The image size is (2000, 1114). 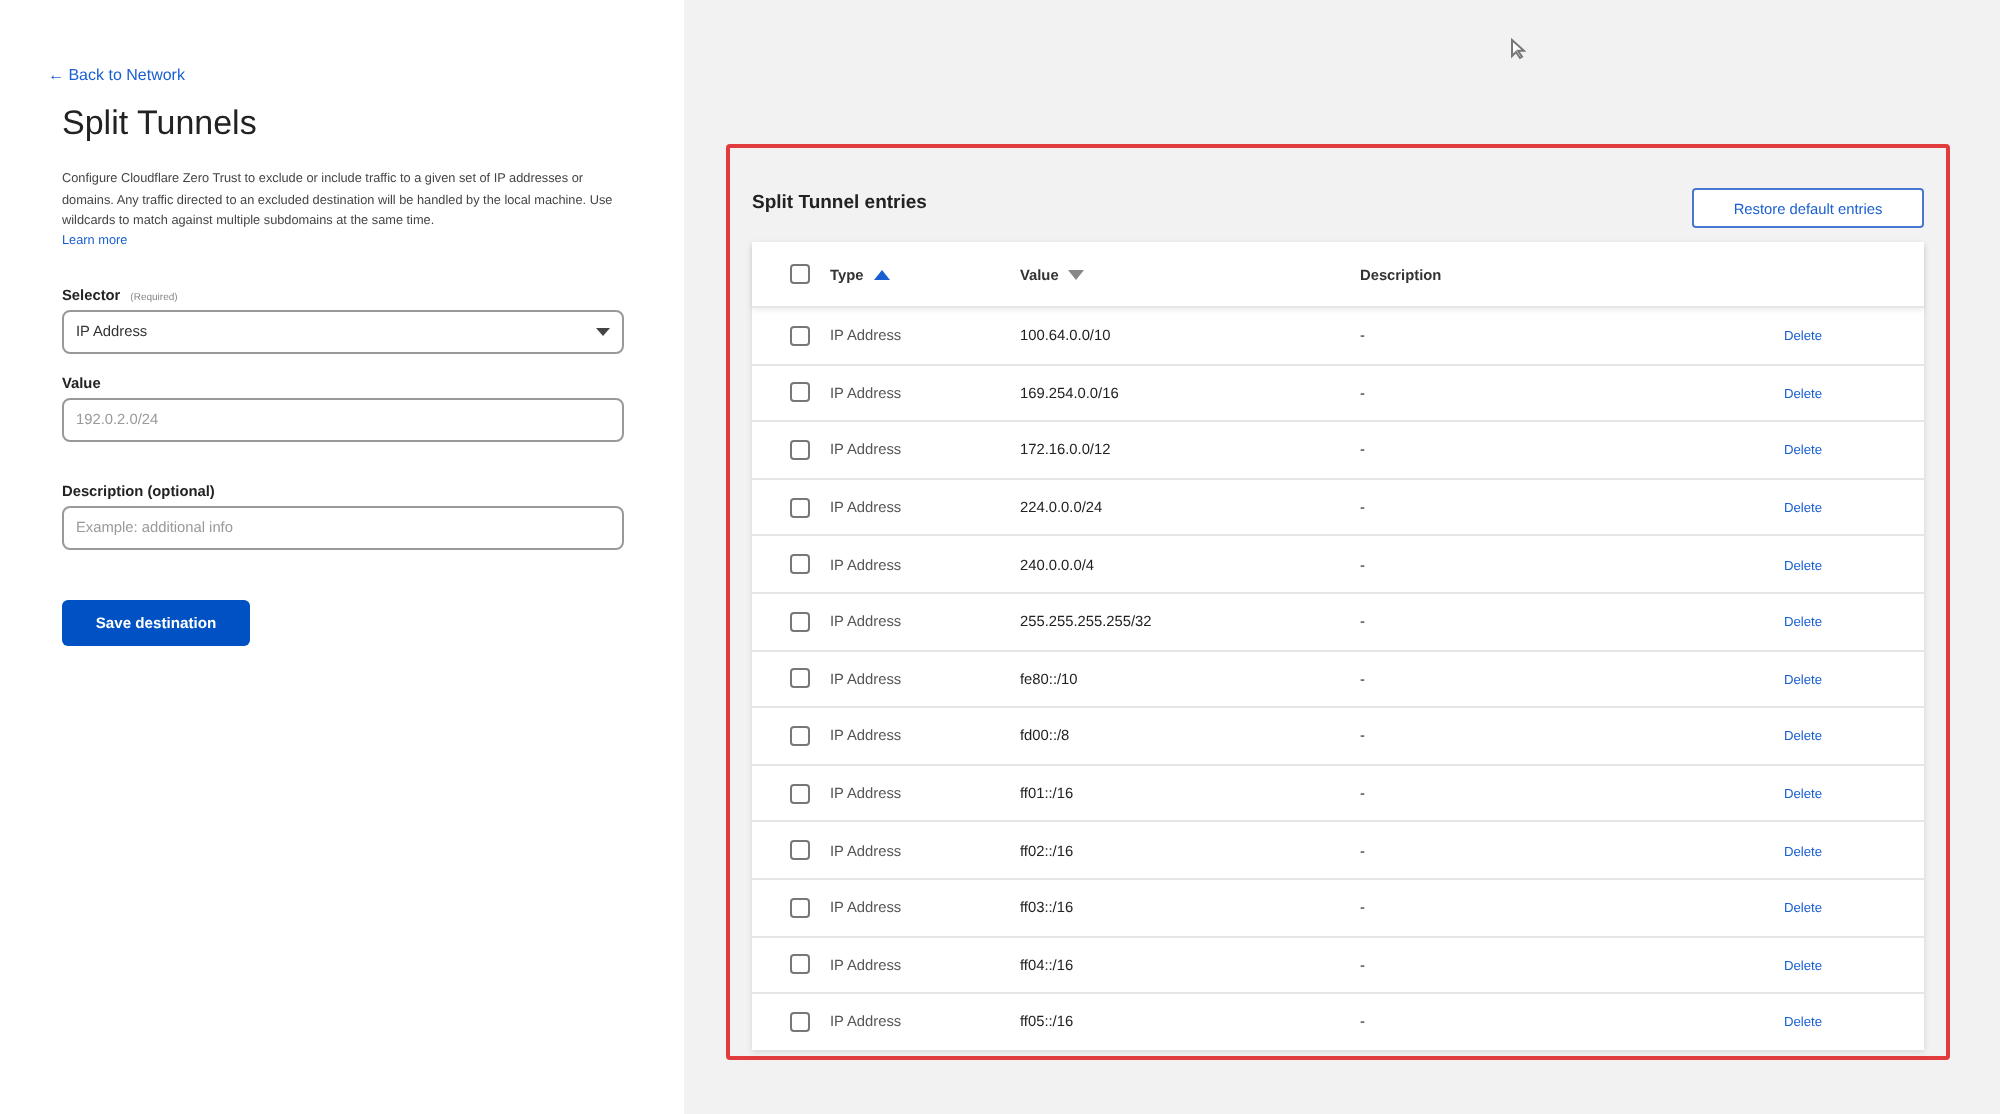 What do you see at coordinates (116, 75) in the screenshot?
I see `back-link: ← Back to Network` at bounding box center [116, 75].